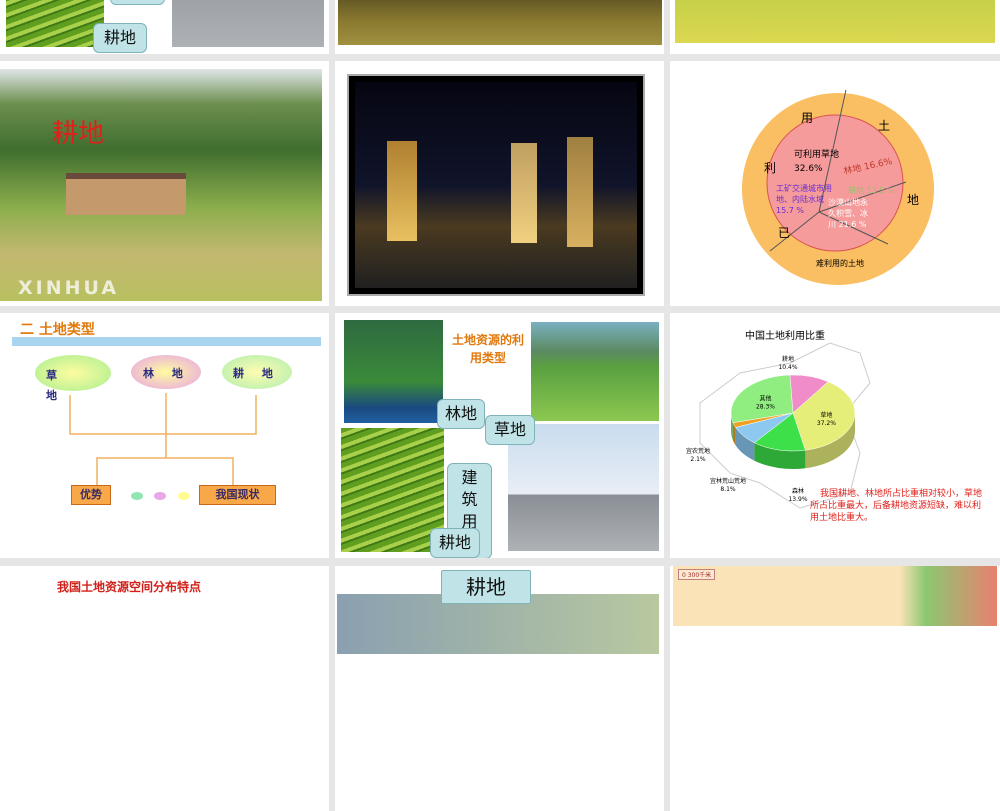 The width and height of the screenshot is (1000, 811). Describe the element at coordinates (784, 233) in the screenshot. I see `outer-char: 已` at that location.